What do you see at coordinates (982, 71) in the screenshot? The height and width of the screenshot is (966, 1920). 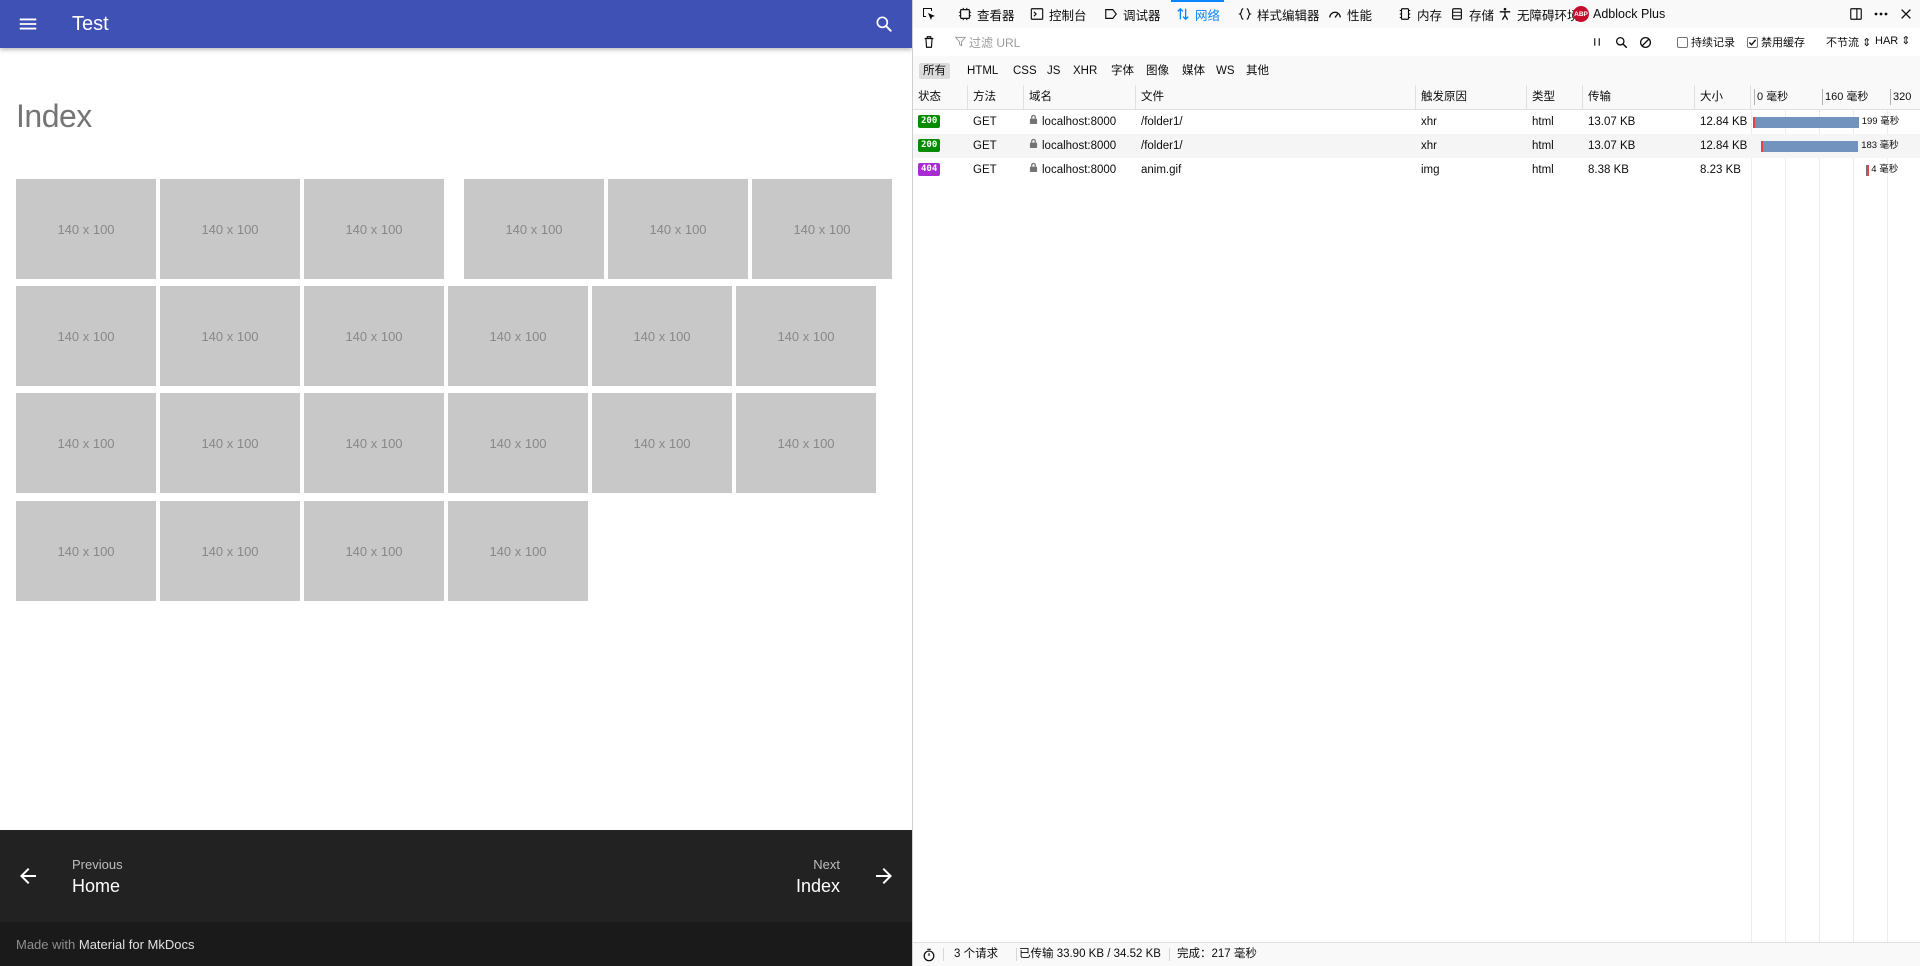 I see `type-filter-button: HTML` at bounding box center [982, 71].